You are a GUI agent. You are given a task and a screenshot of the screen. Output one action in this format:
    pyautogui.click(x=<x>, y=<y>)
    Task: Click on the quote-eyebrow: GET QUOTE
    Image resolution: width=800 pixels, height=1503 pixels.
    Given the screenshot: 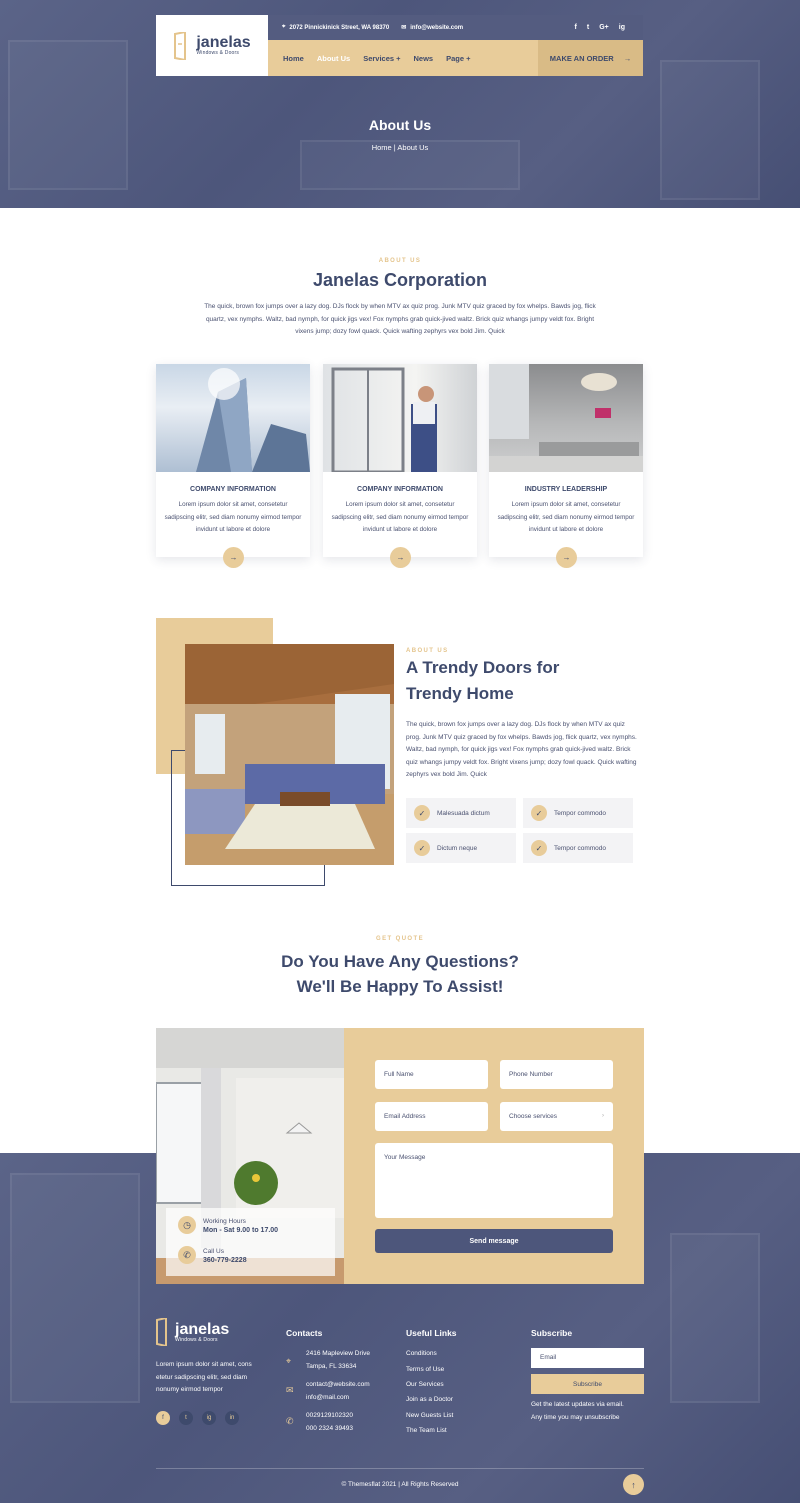 What is the action you would take?
    pyautogui.click(x=400, y=939)
    